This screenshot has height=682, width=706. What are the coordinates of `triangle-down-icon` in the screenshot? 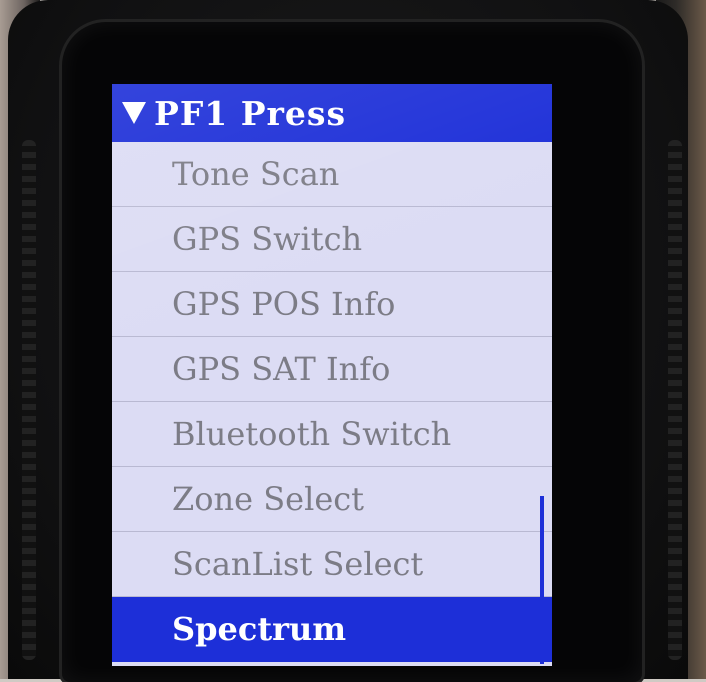 It's located at (134, 113).